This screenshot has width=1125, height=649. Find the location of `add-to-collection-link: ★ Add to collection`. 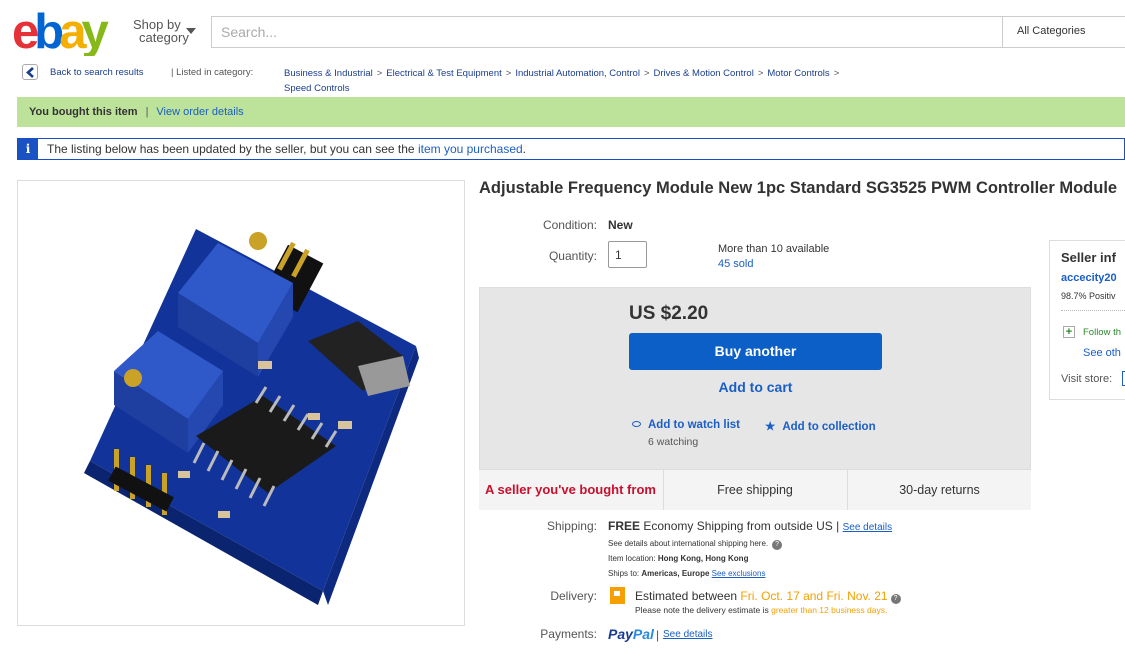

add-to-collection-link: ★ Add to collection is located at coordinates (820, 426).